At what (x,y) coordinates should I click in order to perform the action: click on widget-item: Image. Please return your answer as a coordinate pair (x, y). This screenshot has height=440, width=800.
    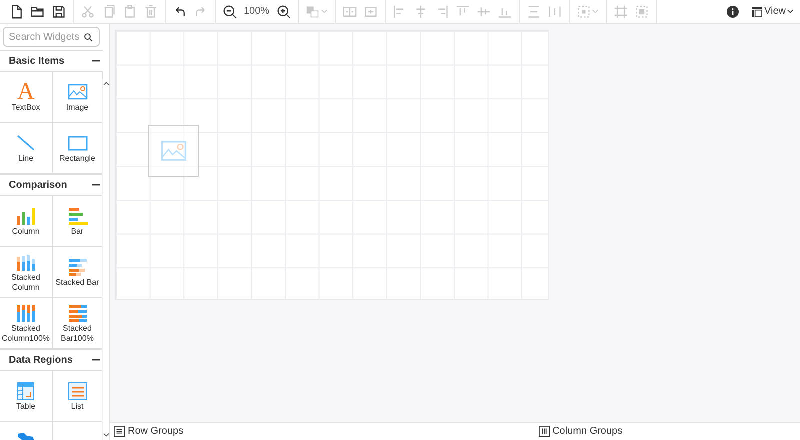
    Looking at the image, I should click on (78, 97).